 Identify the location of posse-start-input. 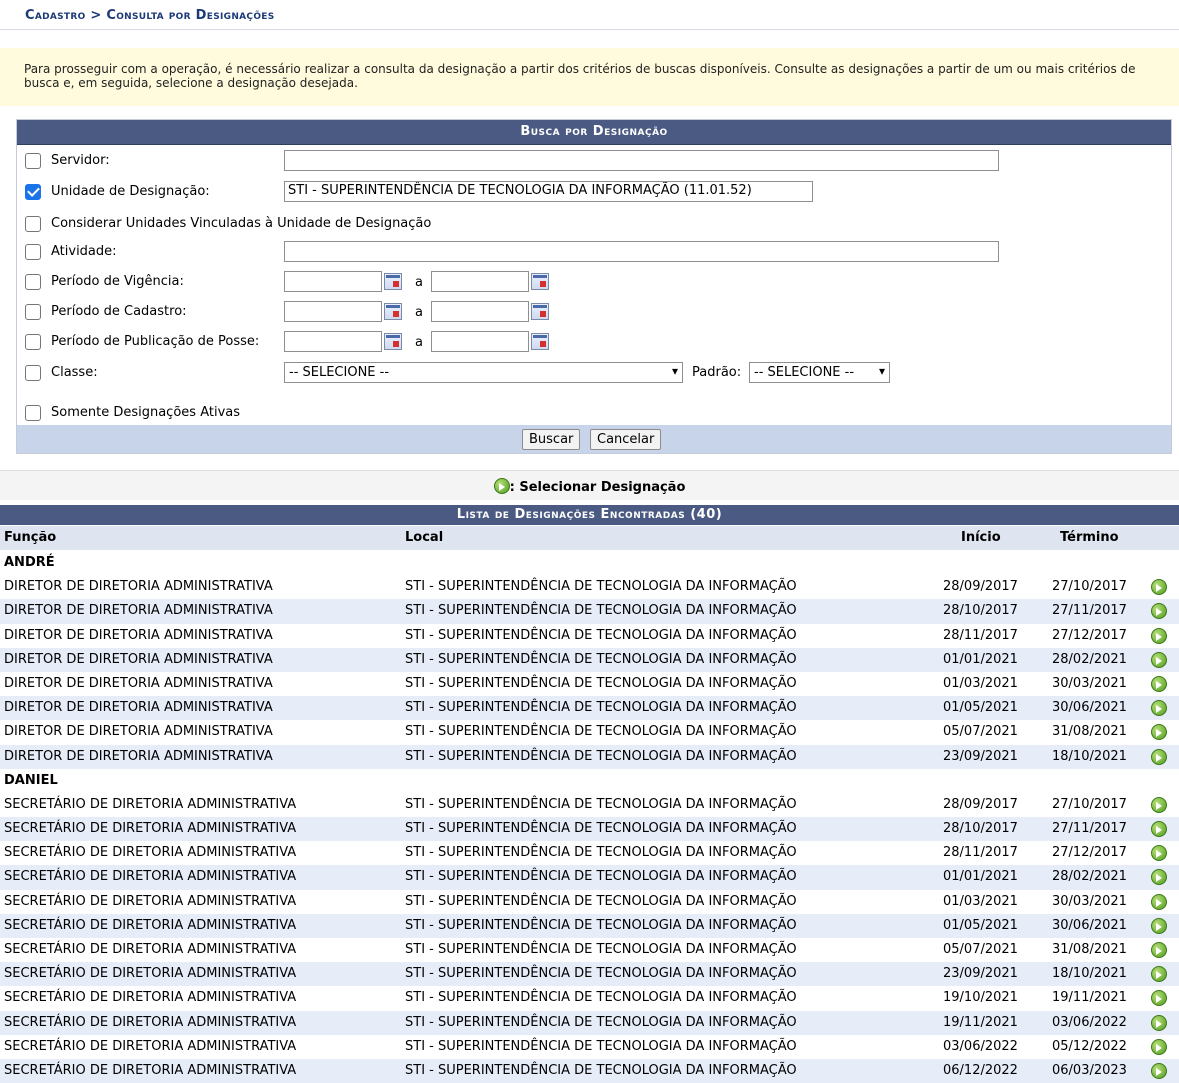
(333, 341).